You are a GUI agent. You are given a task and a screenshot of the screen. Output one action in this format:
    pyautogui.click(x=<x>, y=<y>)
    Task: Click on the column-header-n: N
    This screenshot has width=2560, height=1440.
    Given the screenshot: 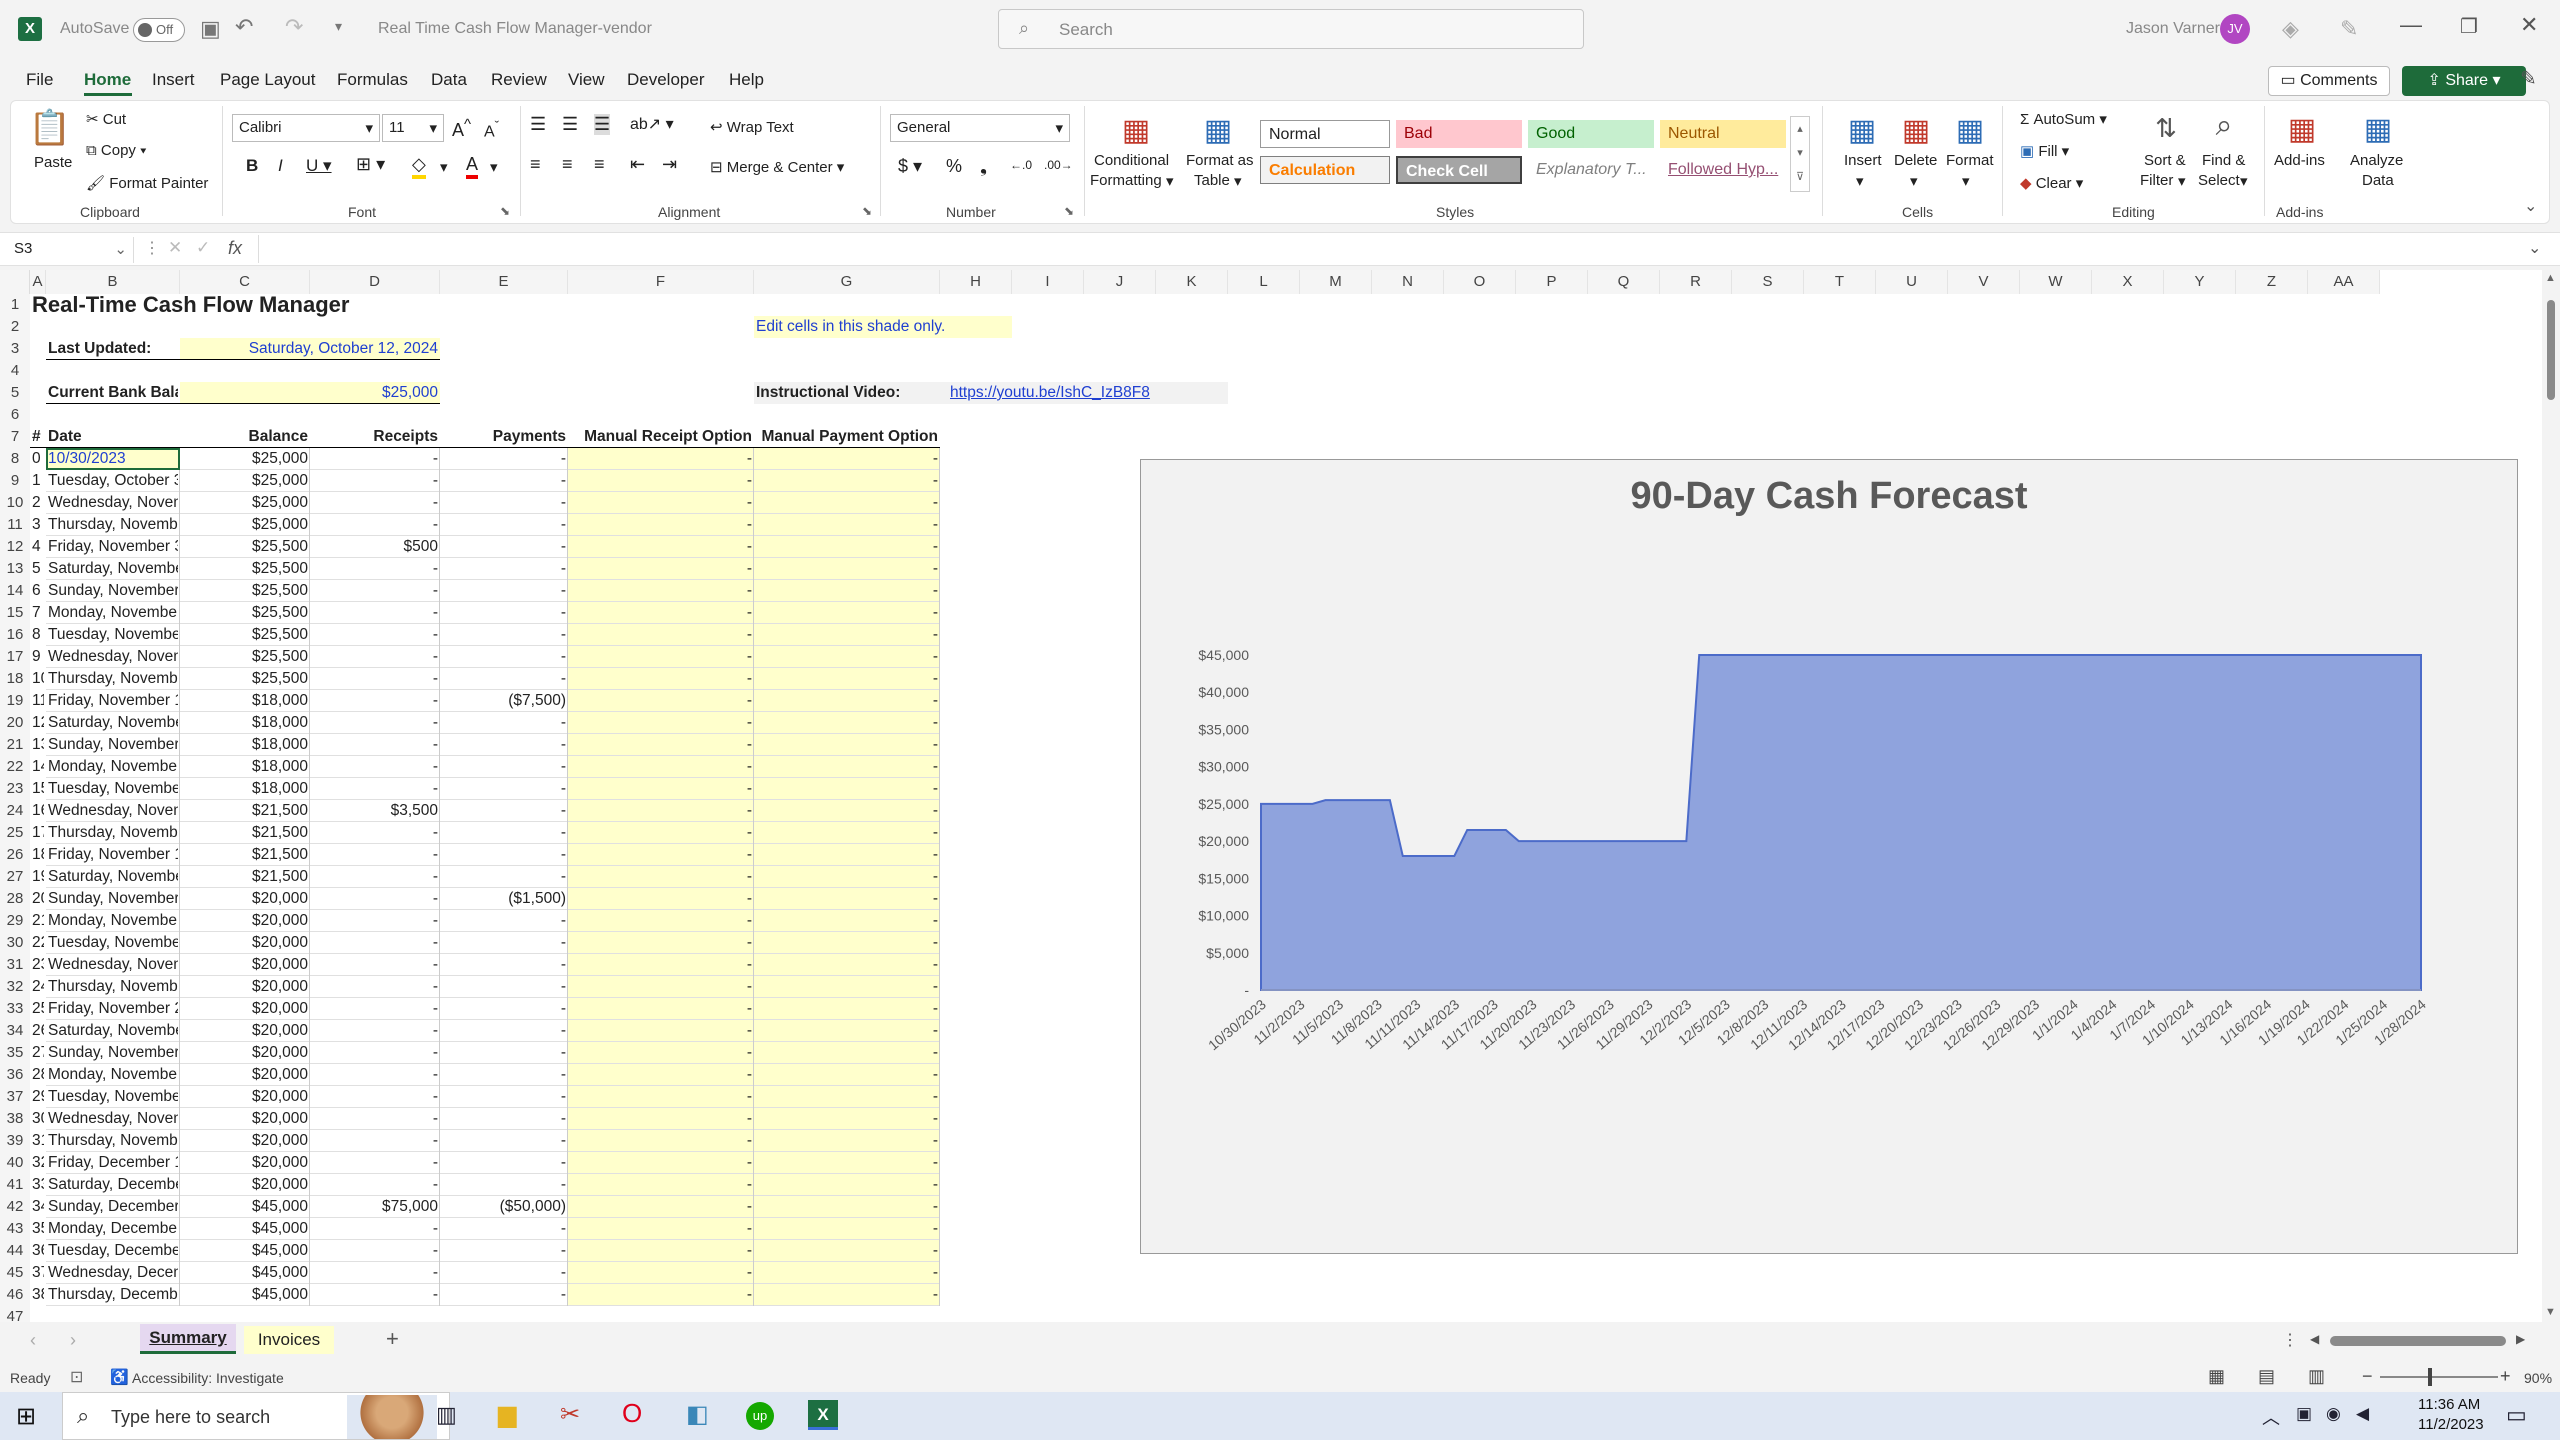 What is the action you would take?
    pyautogui.click(x=1408, y=282)
    